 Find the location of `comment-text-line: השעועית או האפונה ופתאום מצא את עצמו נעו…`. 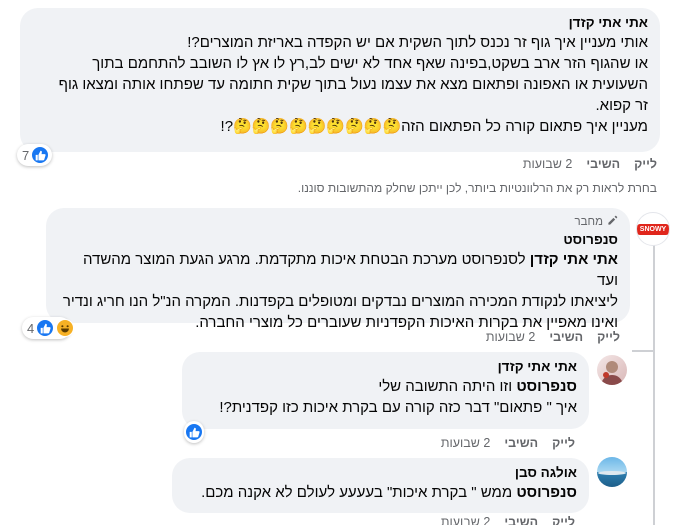

comment-text-line: השעועית או האפונה ופתאום מצא את עצמו נעו… is located at coordinates (353, 84).